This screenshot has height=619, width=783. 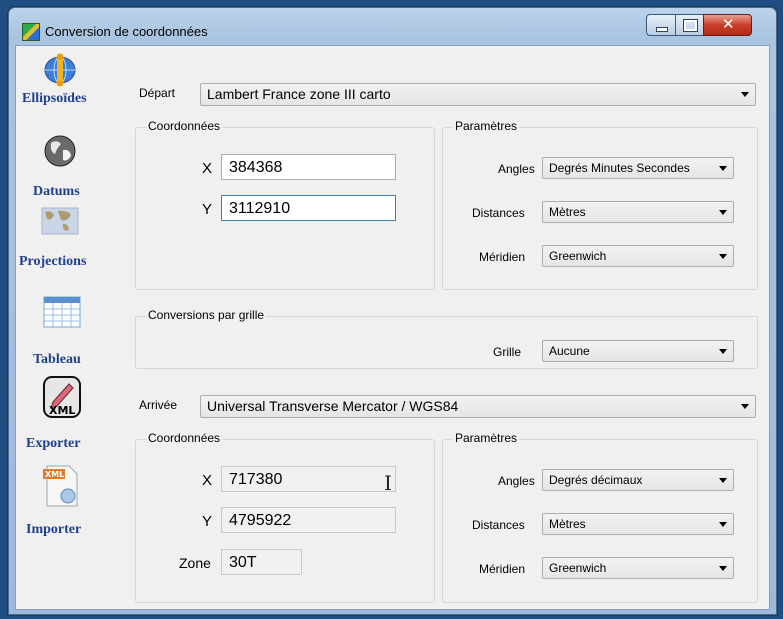 I want to click on arrivee-distances-select: Mètres, so click(x=638, y=524).